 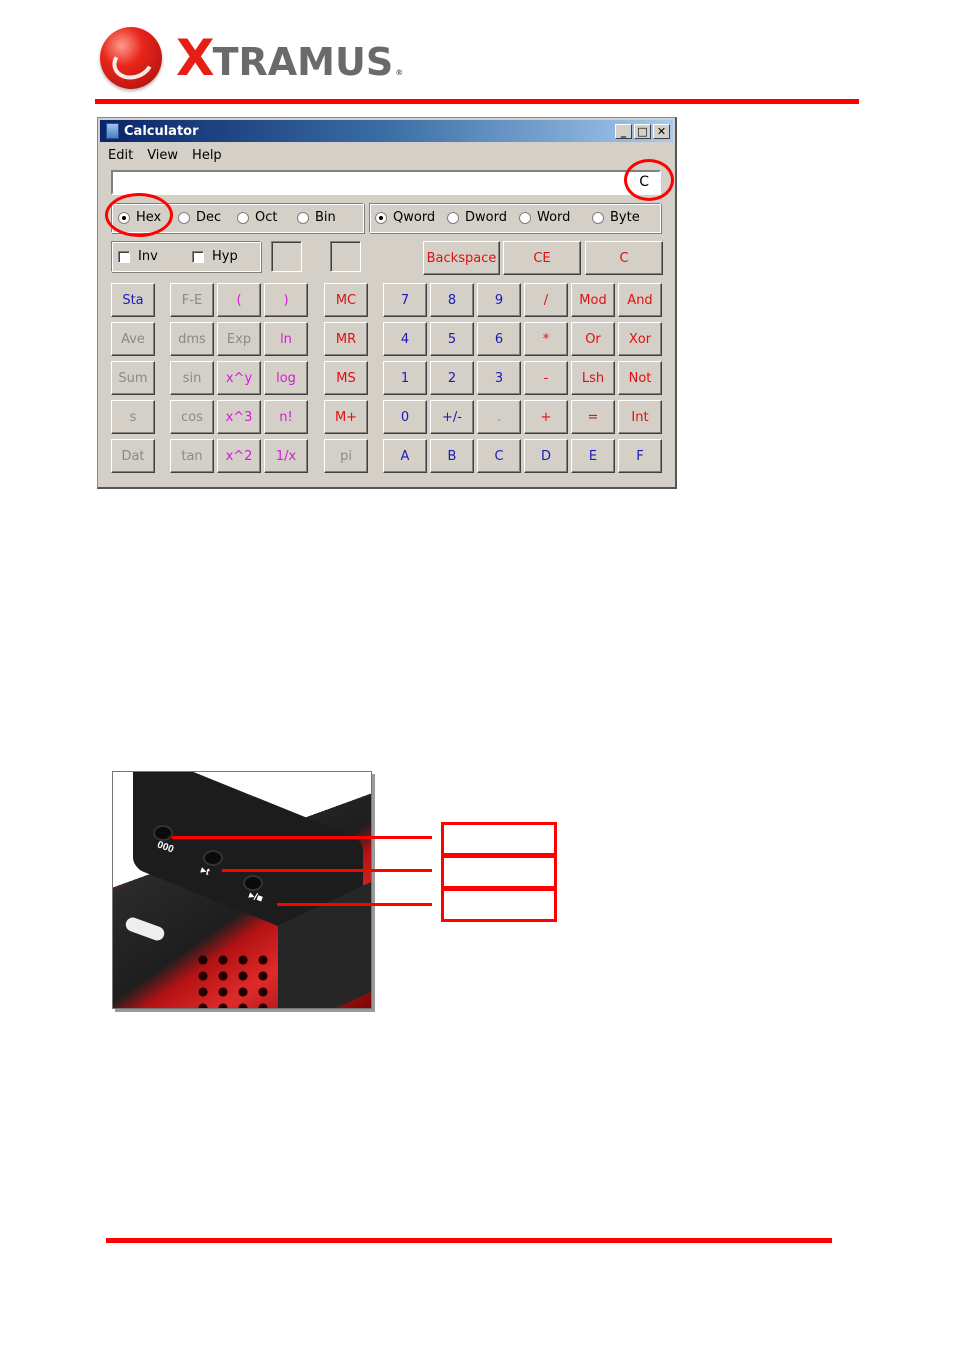 I want to click on key-5: 5, so click(x=452, y=339).